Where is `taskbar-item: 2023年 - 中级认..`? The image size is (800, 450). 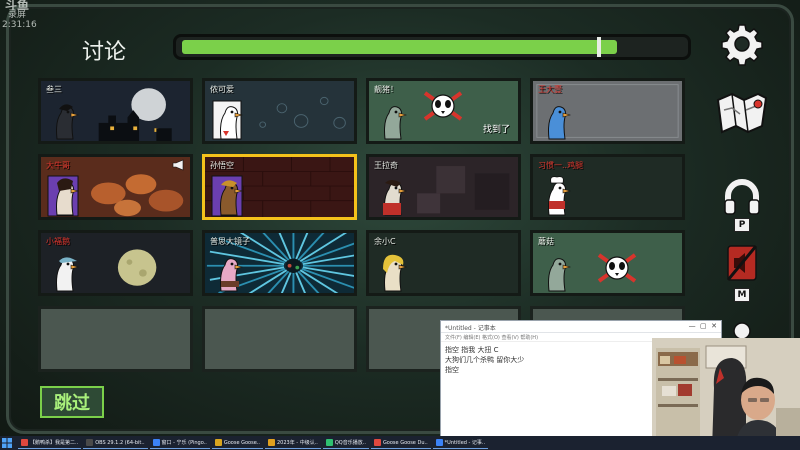 taskbar-item: 2023年 - 中级认.. is located at coordinates (292, 443).